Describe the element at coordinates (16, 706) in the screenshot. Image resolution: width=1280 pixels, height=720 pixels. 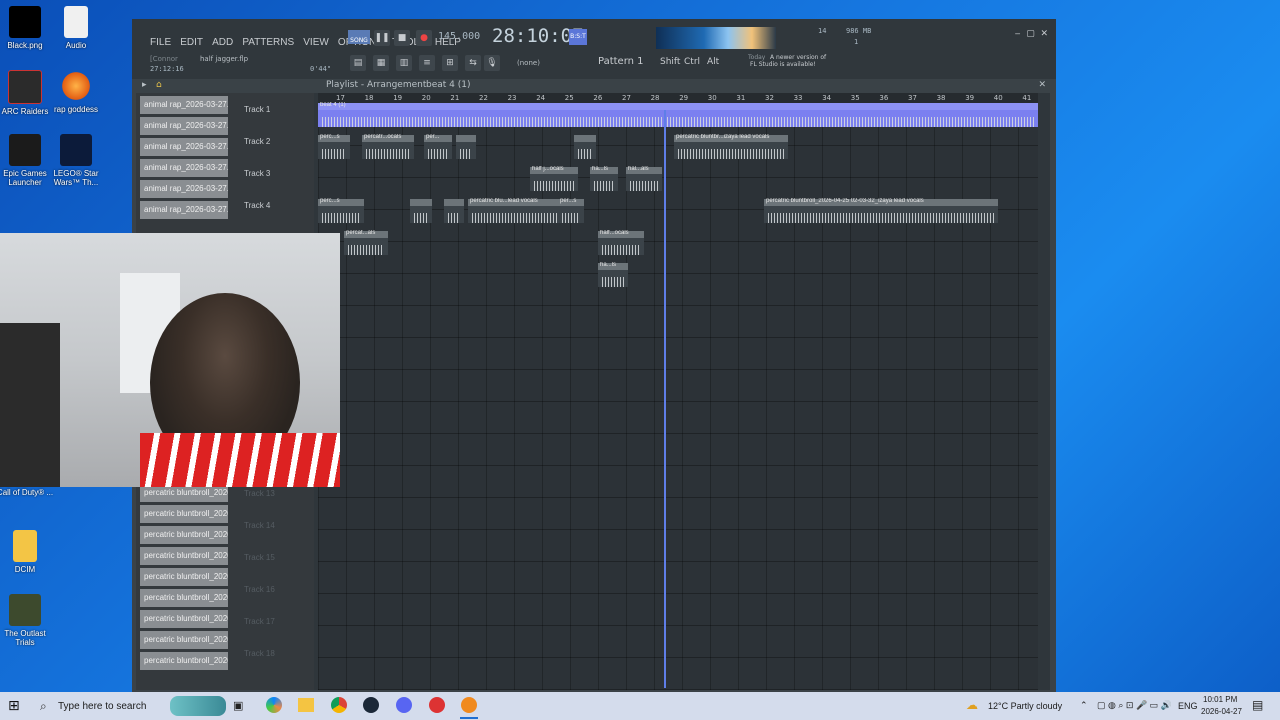
I see `windows-start-icon: ⊞` at that location.